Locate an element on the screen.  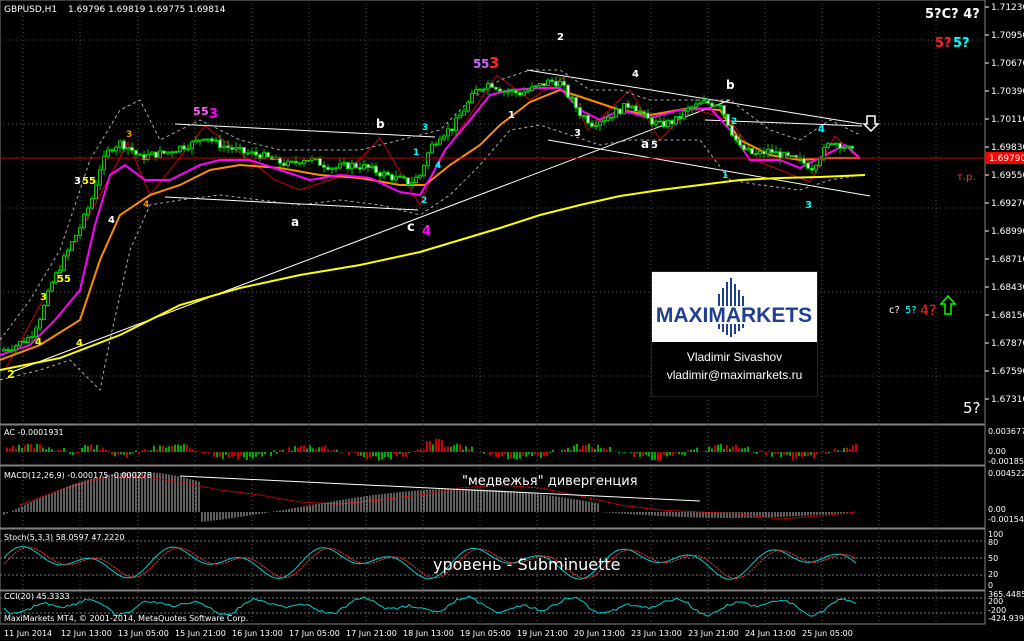
price-tick: 1.67870 is located at coordinates (1007, 344).